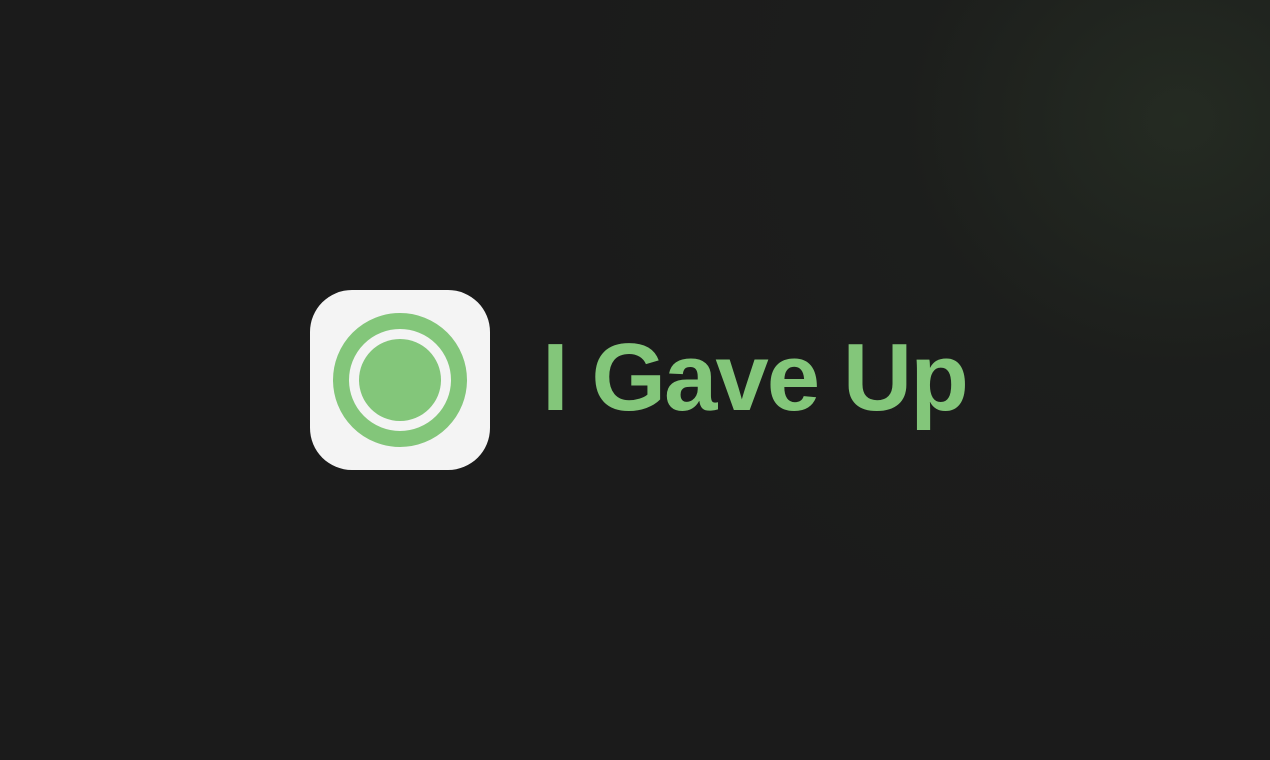 This screenshot has width=1270, height=760. I want to click on brand-lockup: I Gave Up, so click(639, 380).